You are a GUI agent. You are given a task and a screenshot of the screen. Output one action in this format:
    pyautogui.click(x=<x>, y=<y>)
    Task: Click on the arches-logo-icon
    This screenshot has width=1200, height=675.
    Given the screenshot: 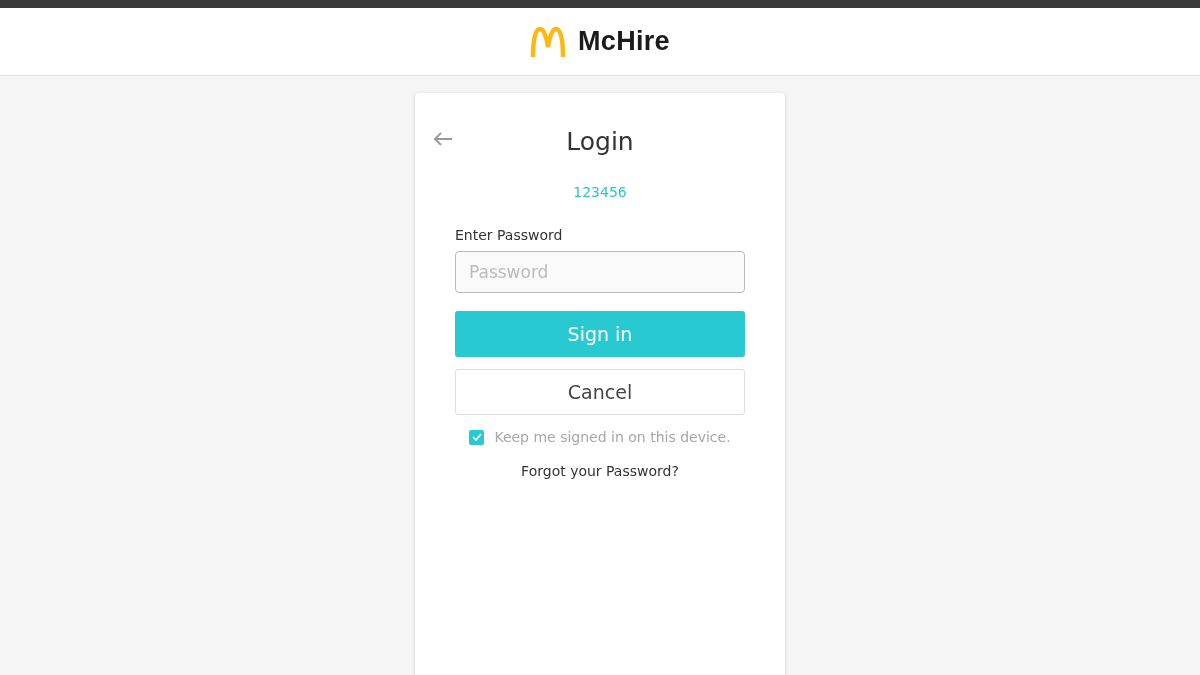 What is the action you would take?
    pyautogui.click(x=548, y=41)
    